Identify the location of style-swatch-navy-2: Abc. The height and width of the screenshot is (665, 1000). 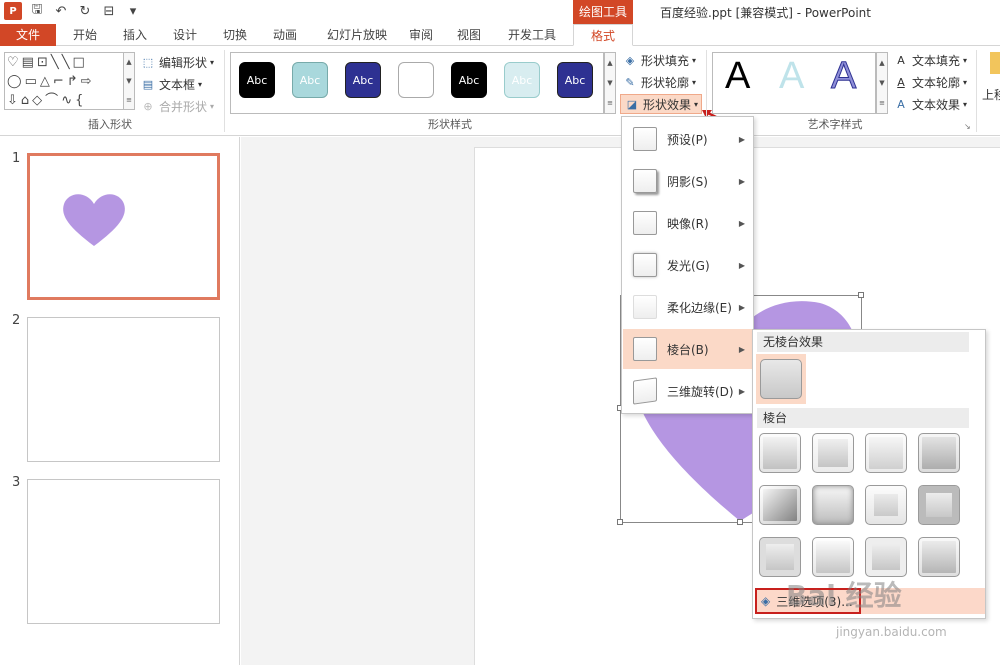
(575, 80).